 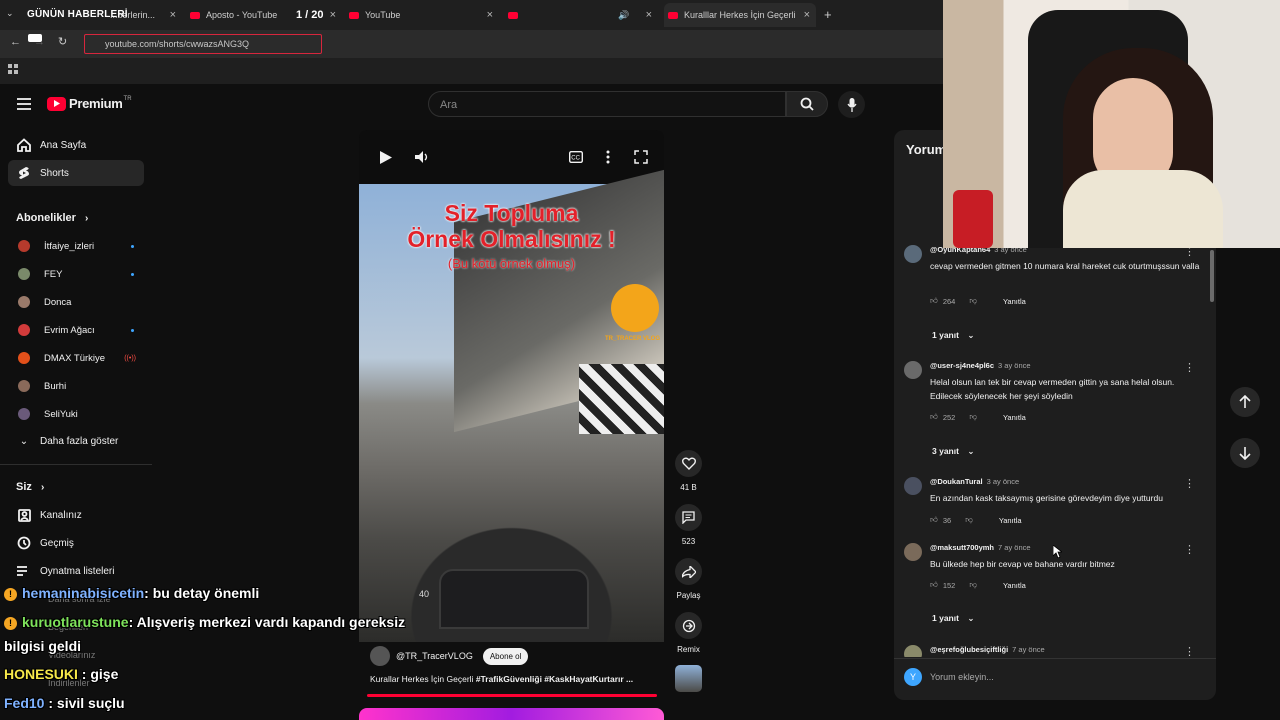 What do you see at coordinates (62, 41) in the screenshot?
I see `reload-icon: ↻` at bounding box center [62, 41].